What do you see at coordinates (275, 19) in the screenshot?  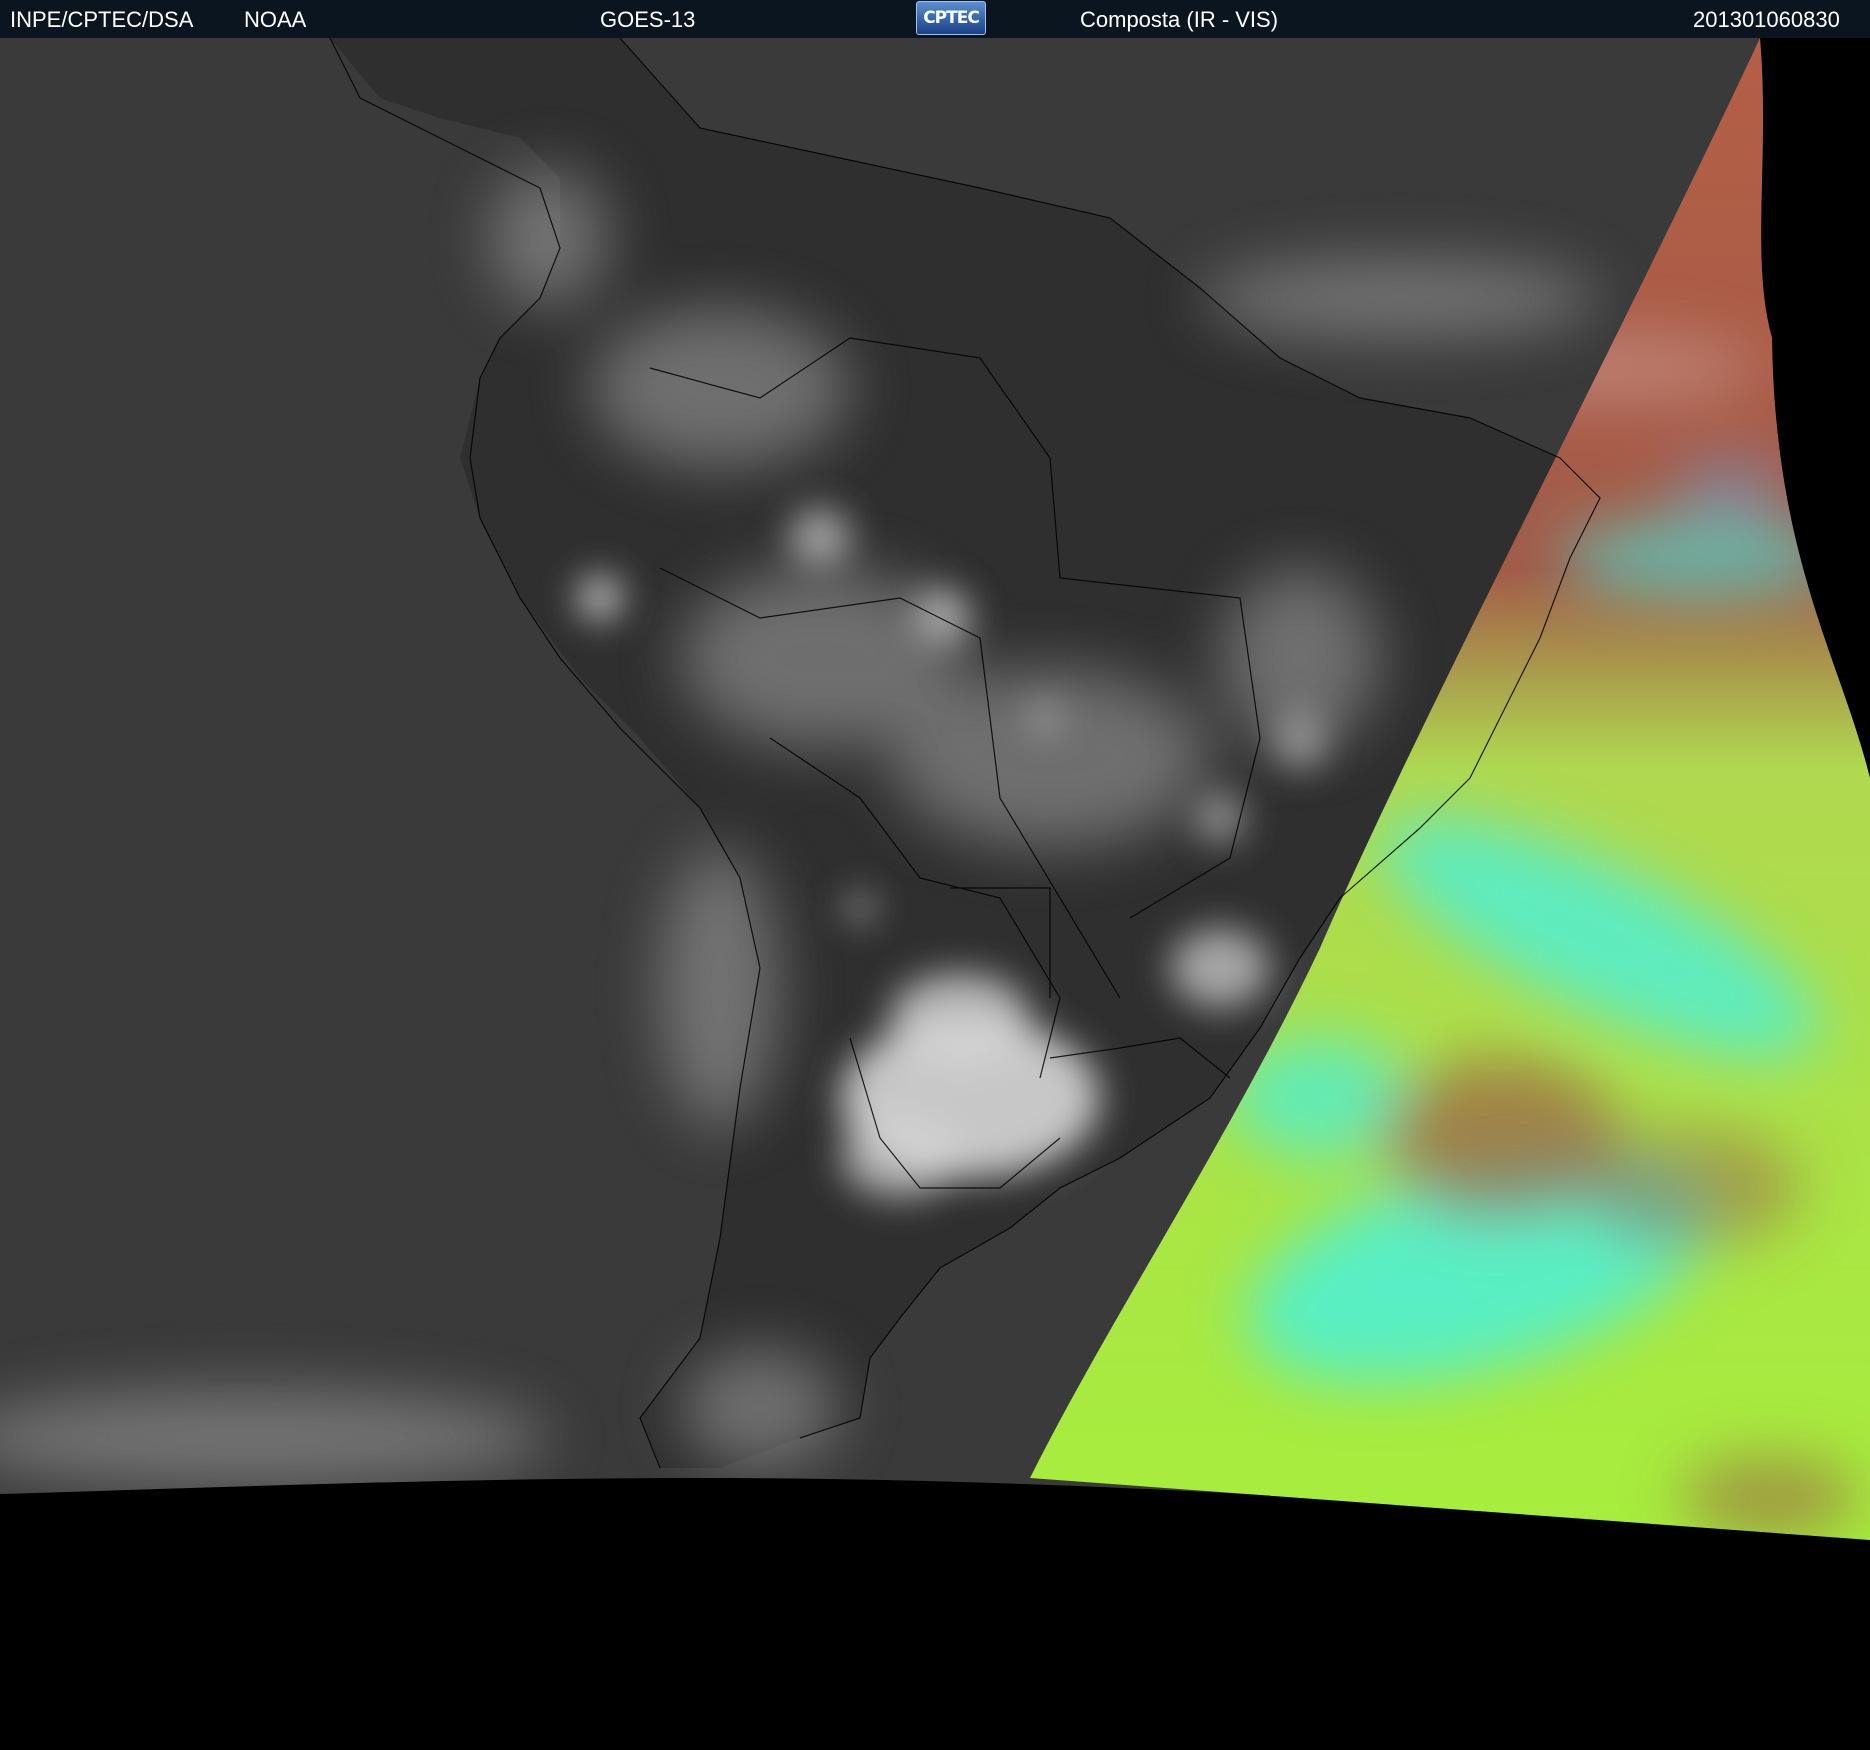 I see `source-label: NOAA` at bounding box center [275, 19].